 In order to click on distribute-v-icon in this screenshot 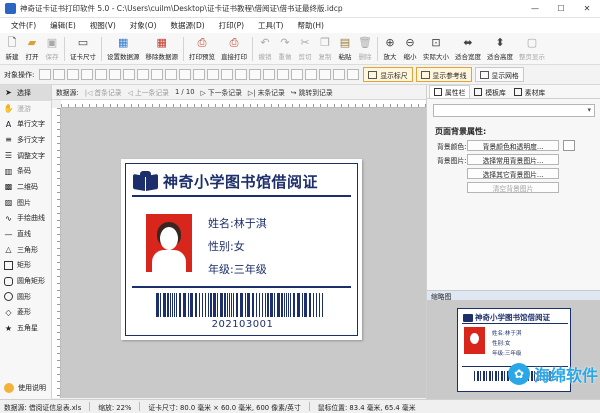, I will do `click(143, 74)`.